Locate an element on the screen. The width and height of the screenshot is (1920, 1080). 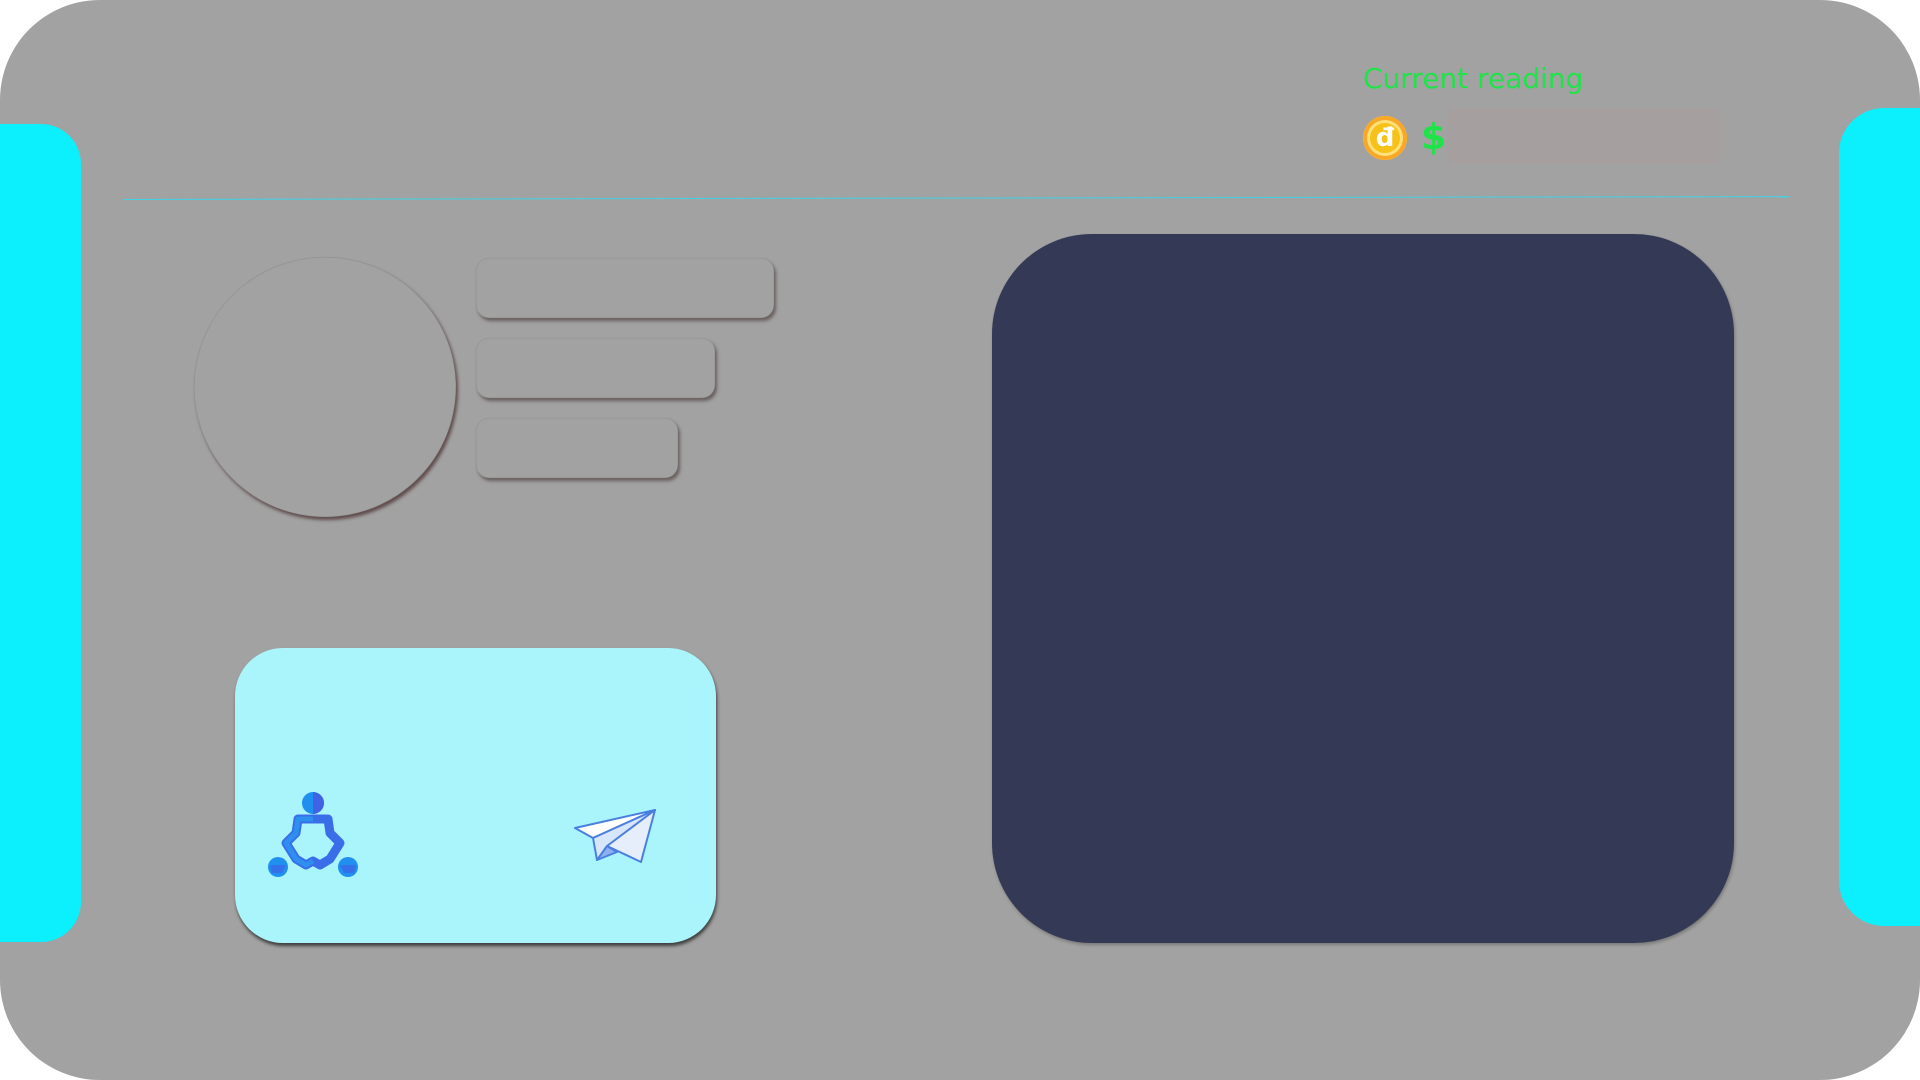
paper-plane-icon is located at coordinates (615, 837).